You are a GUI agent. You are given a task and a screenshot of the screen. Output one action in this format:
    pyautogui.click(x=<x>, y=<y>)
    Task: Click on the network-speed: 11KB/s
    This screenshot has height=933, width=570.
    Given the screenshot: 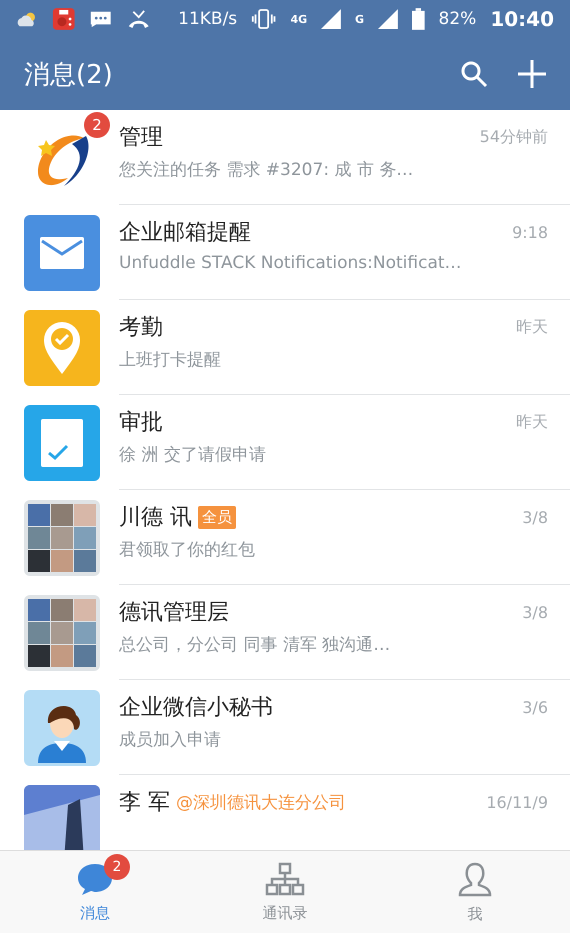 What is the action you would take?
    pyautogui.click(x=208, y=19)
    